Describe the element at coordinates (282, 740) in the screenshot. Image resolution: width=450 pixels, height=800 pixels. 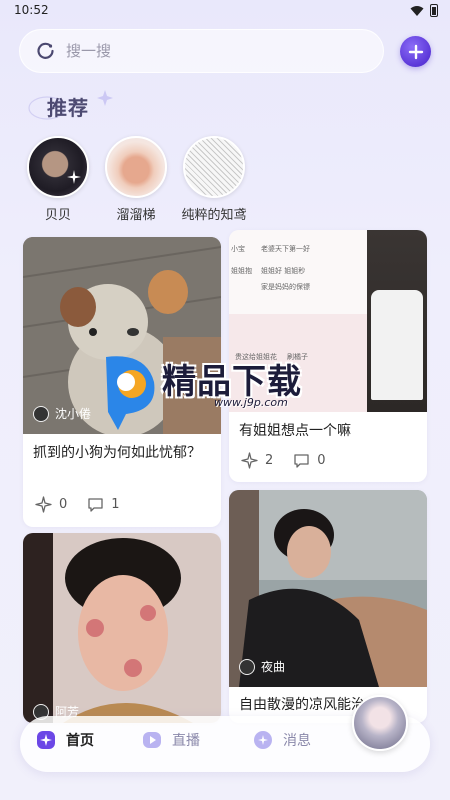
I see `nav-messages: 消息` at that location.